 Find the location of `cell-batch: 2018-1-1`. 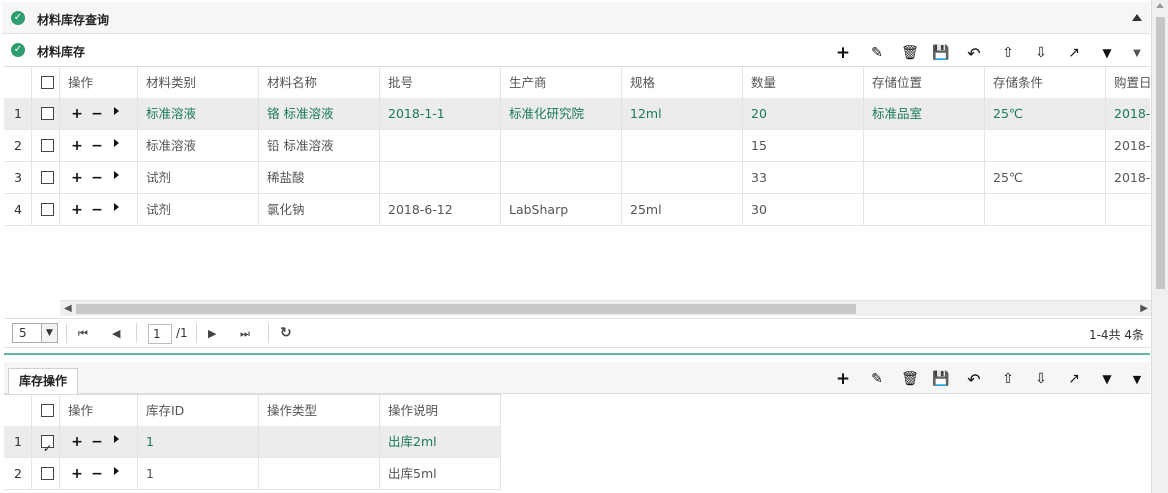

cell-batch: 2018-1-1 is located at coordinates (440, 113).